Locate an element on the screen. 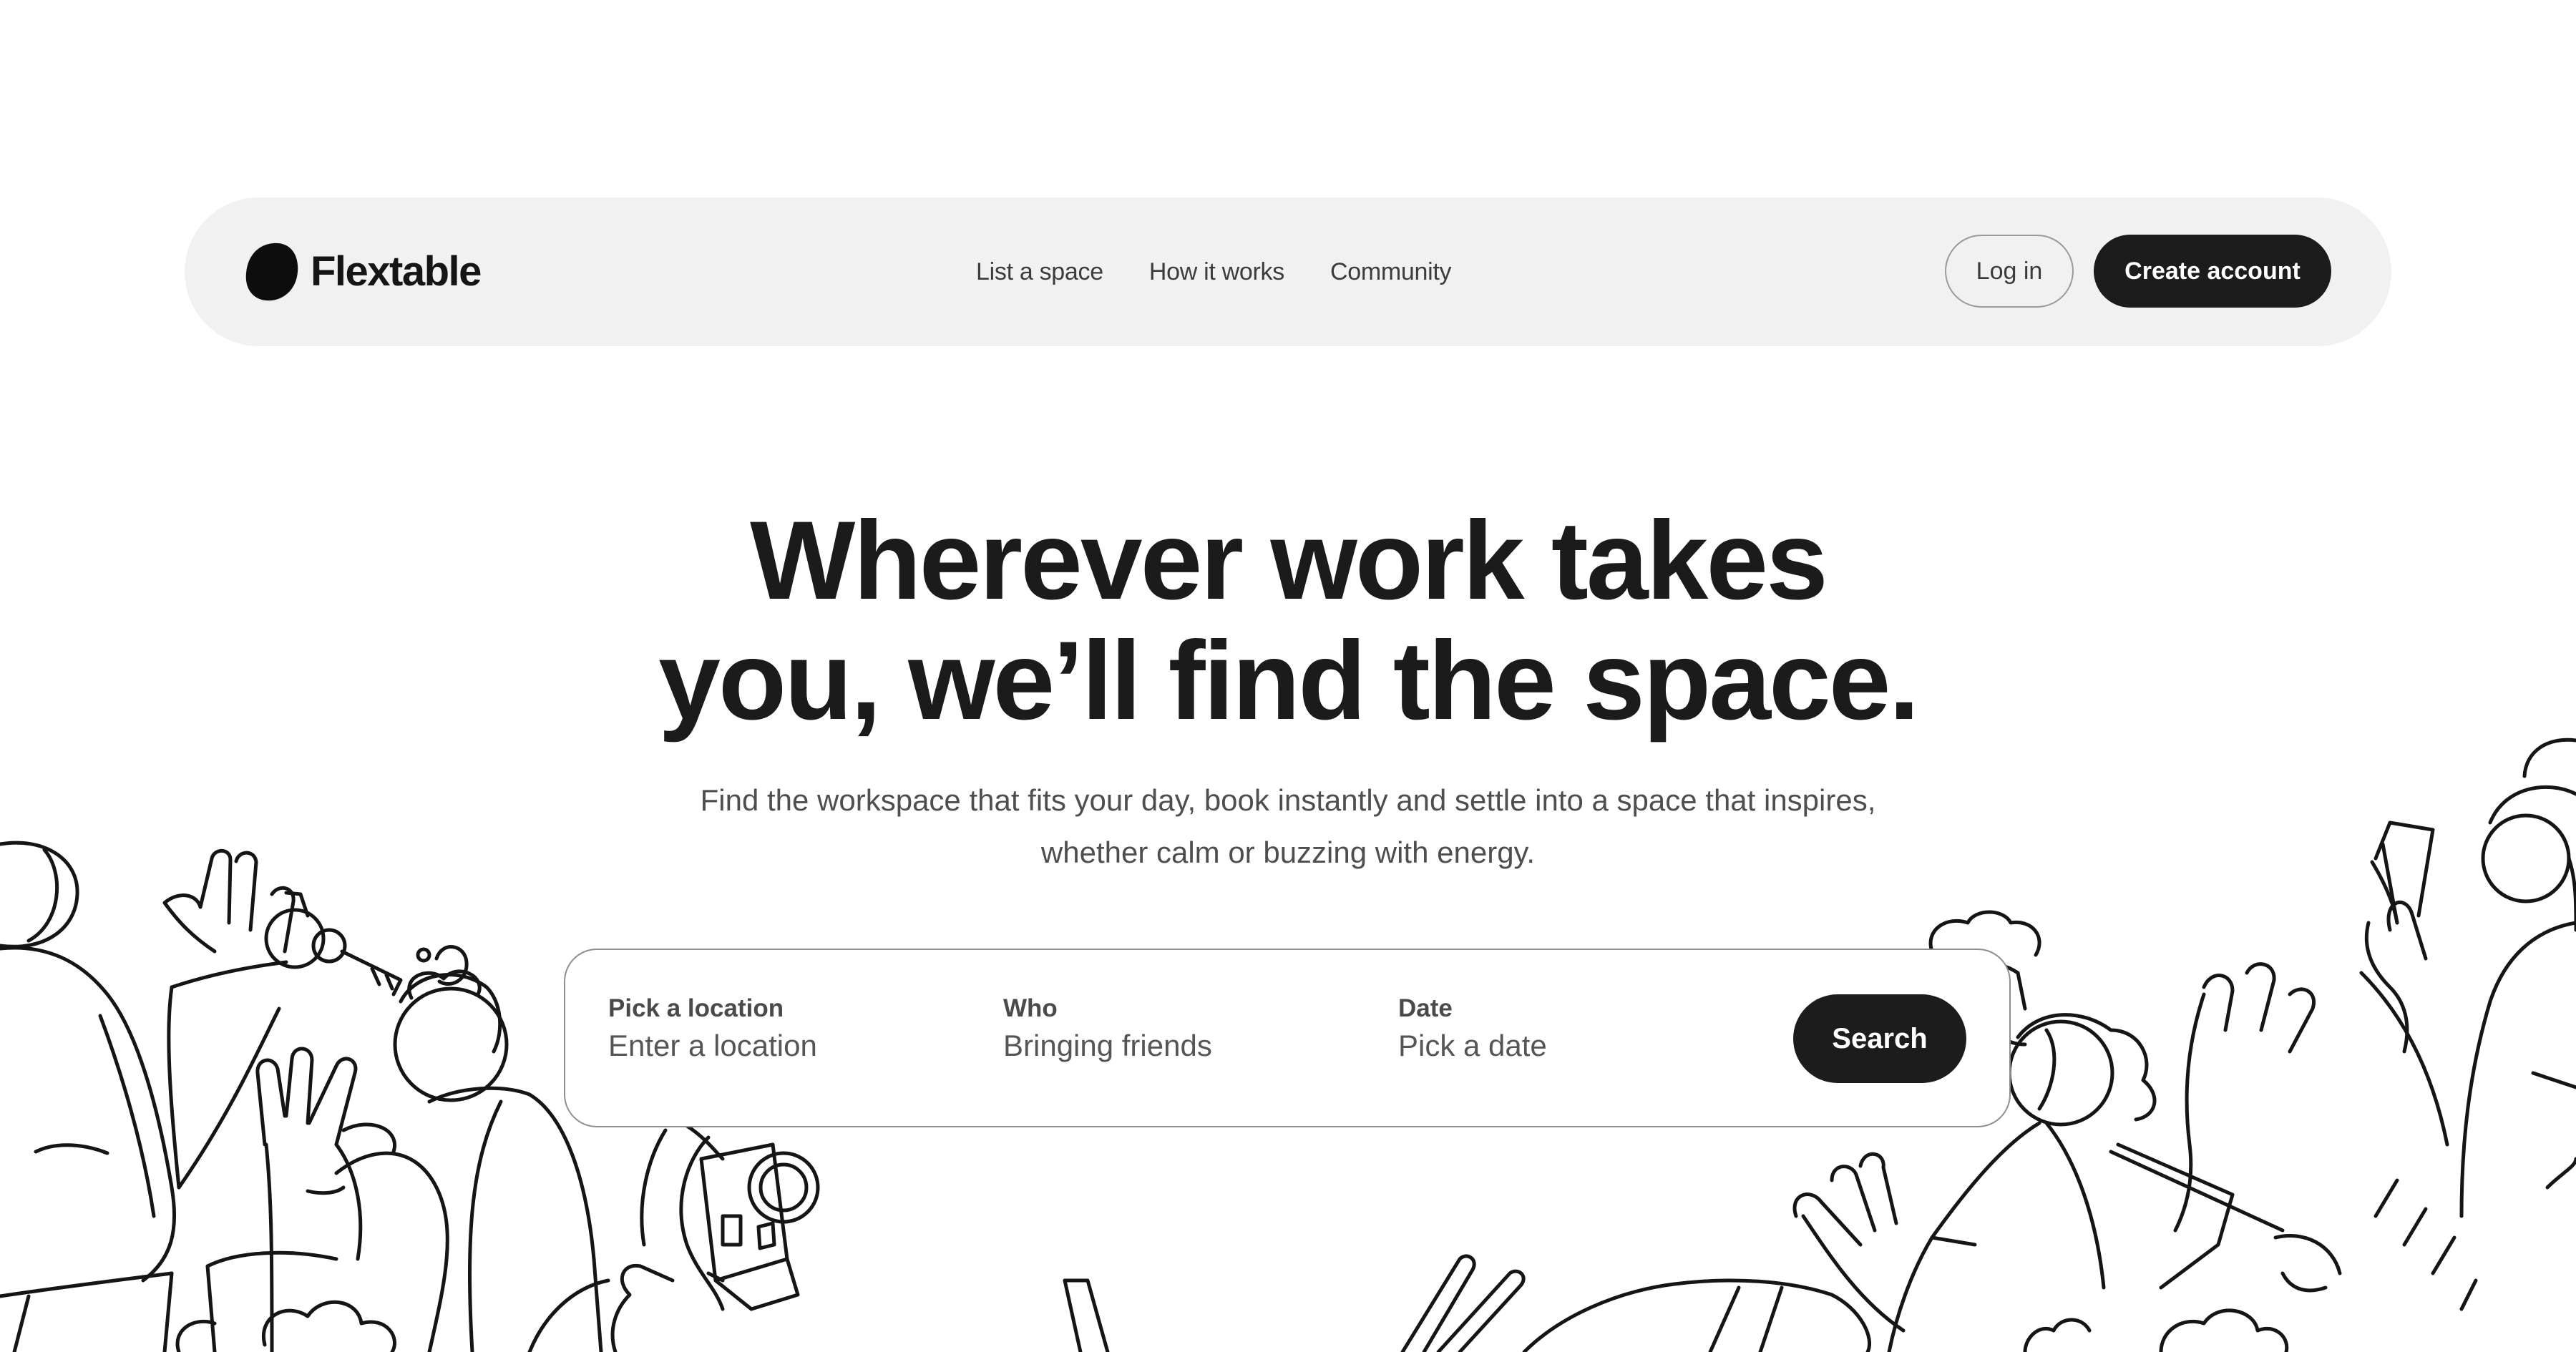 The image size is (2576, 1352). primary-nav: List a space How it works Community is located at coordinates (1213, 272).